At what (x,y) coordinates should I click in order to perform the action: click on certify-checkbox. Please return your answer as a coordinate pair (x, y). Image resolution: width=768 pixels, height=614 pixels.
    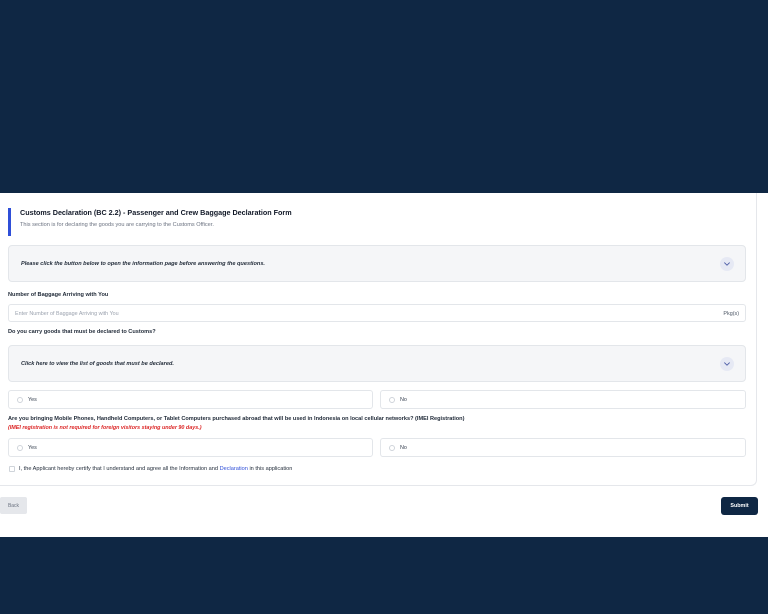
    Looking at the image, I should click on (12, 469).